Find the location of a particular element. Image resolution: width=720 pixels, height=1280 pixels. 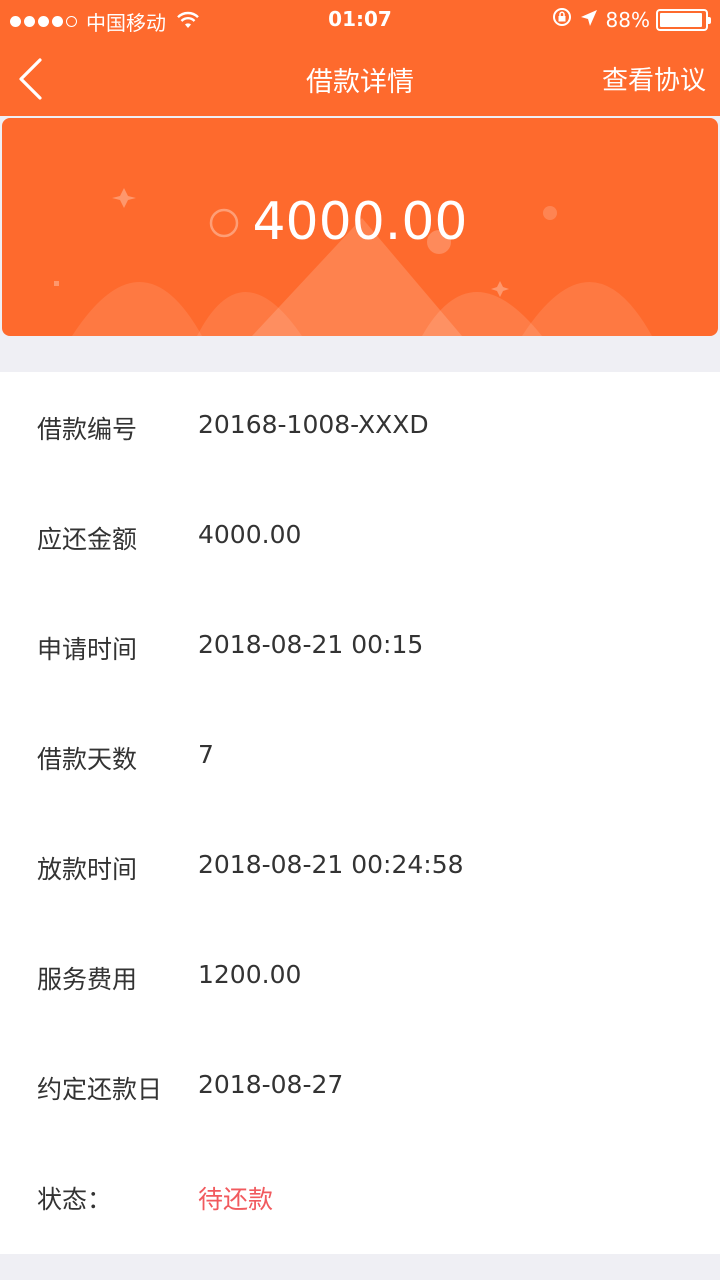

battery-icon is located at coordinates (683, 19).